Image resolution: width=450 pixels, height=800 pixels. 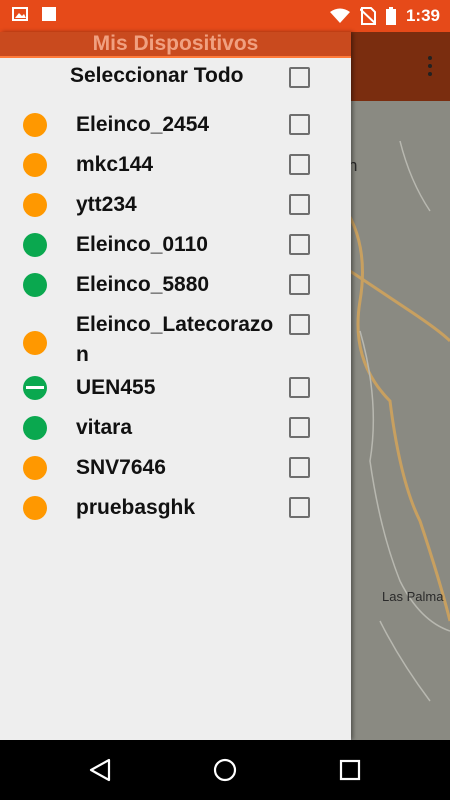 I want to click on device-name: mkc144, so click(x=115, y=164).